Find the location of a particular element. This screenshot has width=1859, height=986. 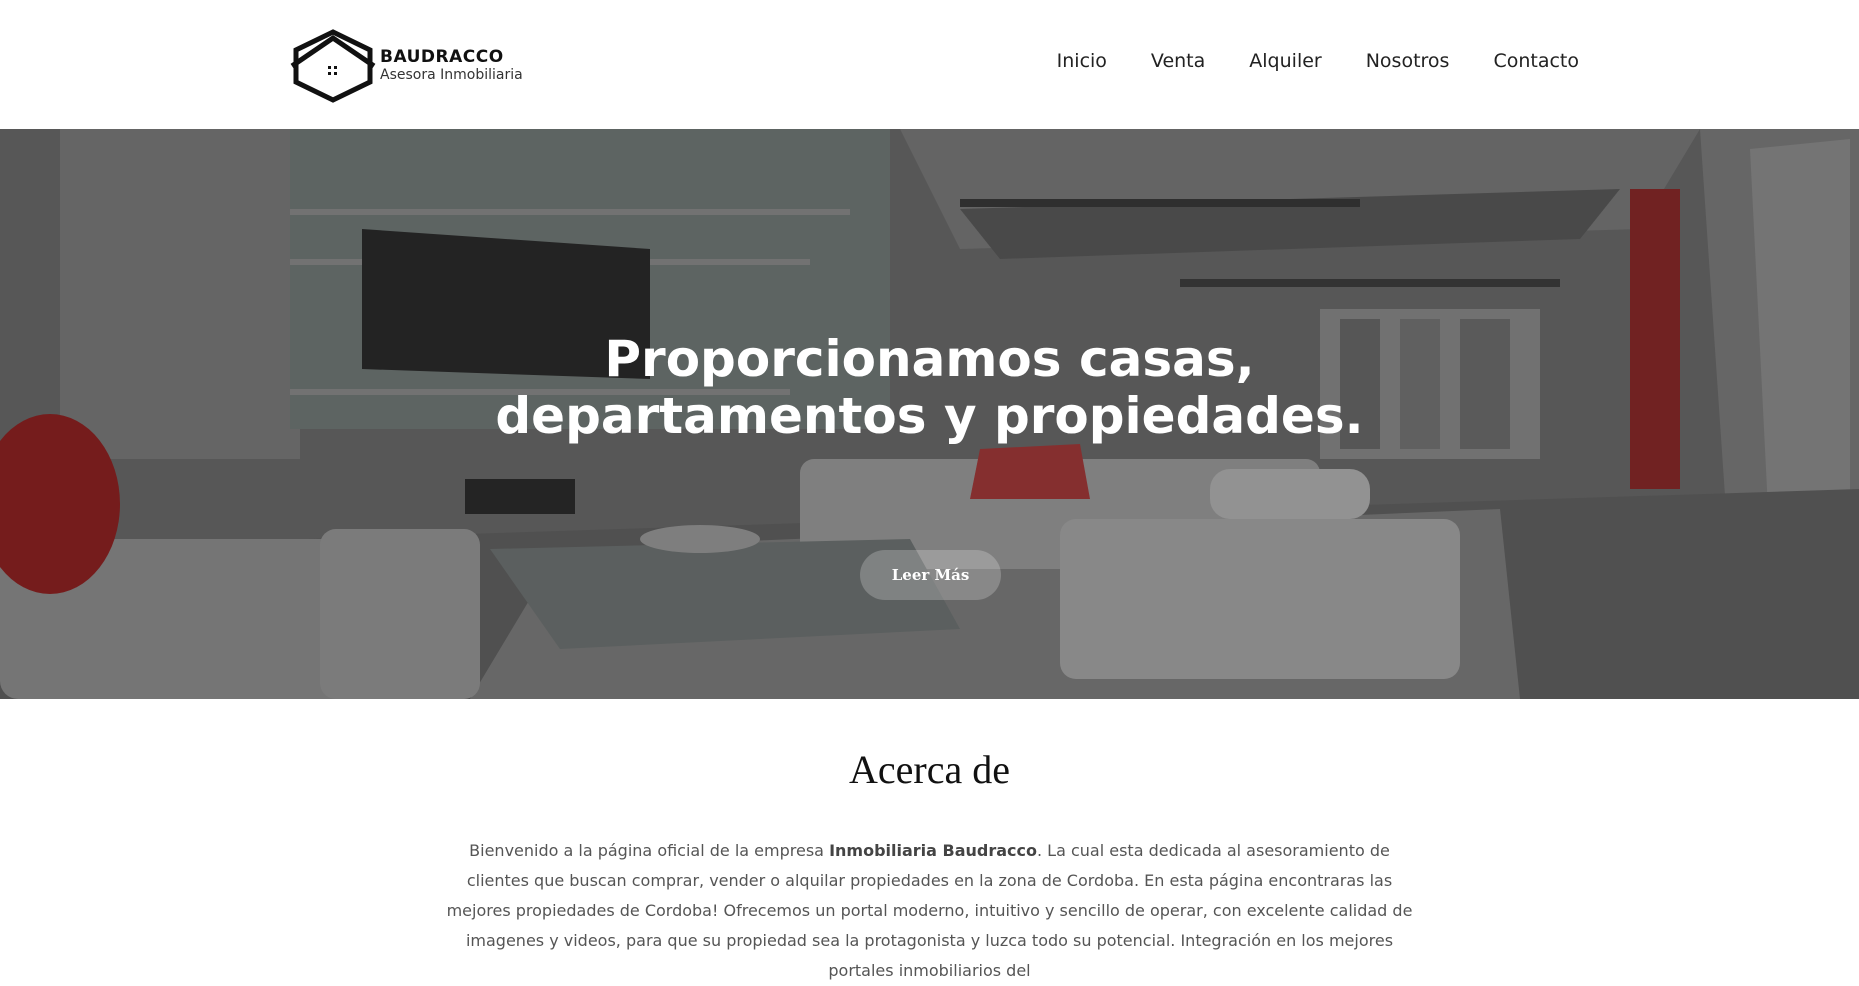

house-hexagon-logo-icon is located at coordinates (333, 66).